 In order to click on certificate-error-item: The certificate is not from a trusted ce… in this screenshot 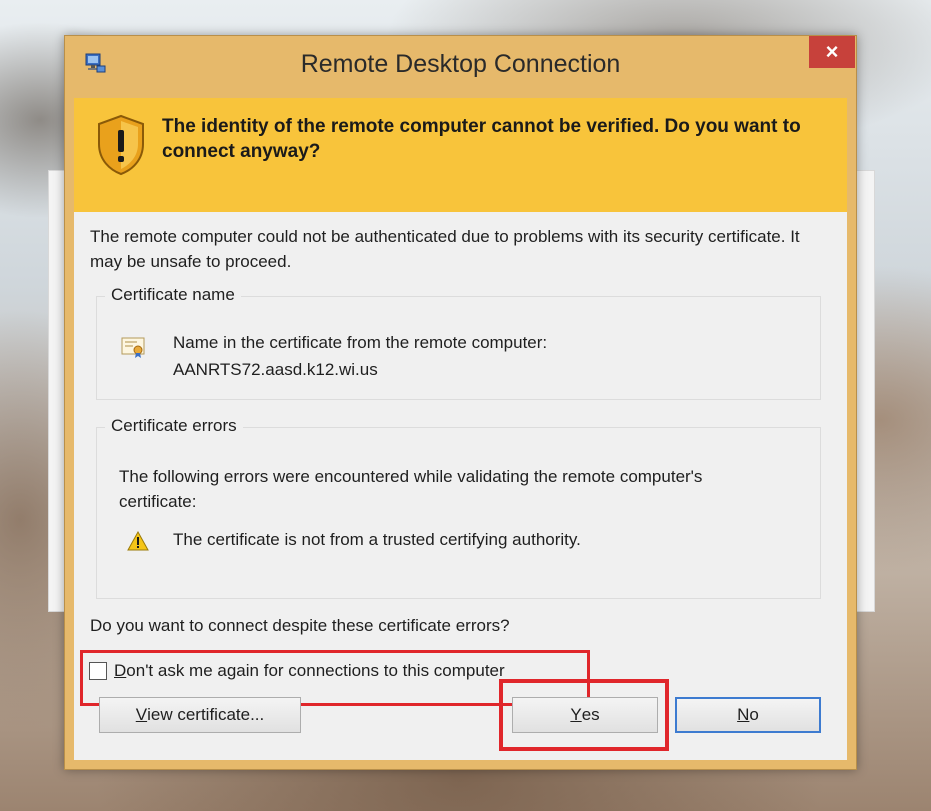, I will do `click(377, 539)`.